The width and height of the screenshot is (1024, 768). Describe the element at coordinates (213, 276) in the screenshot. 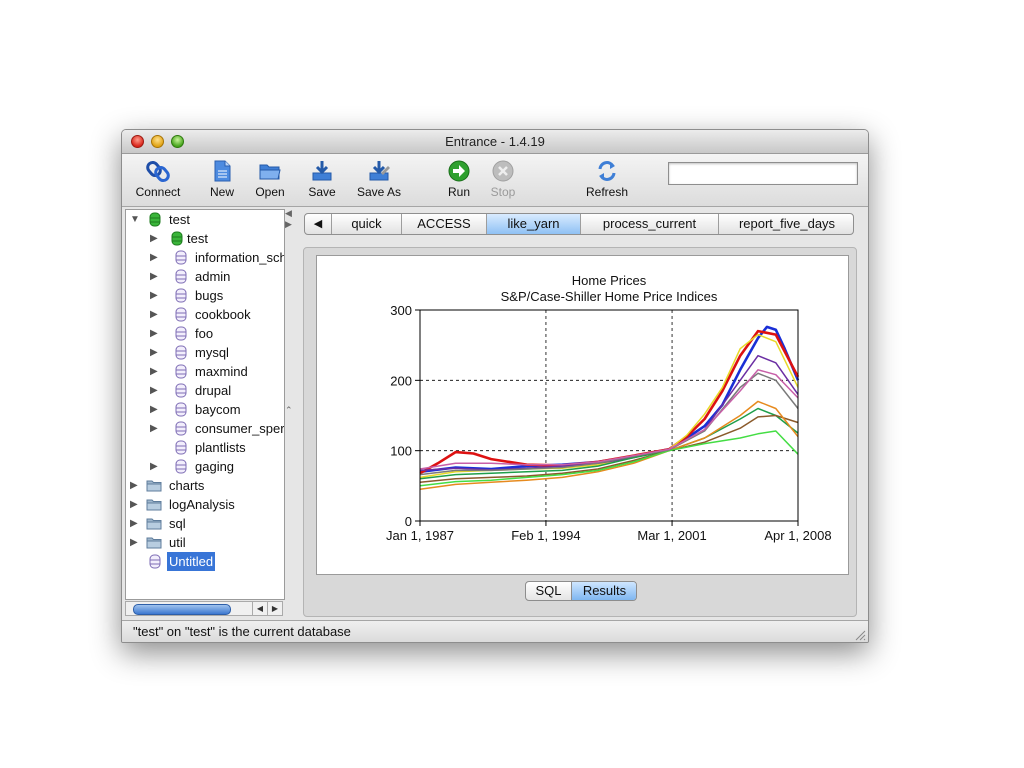

I see `tree-item-label: admin` at that location.